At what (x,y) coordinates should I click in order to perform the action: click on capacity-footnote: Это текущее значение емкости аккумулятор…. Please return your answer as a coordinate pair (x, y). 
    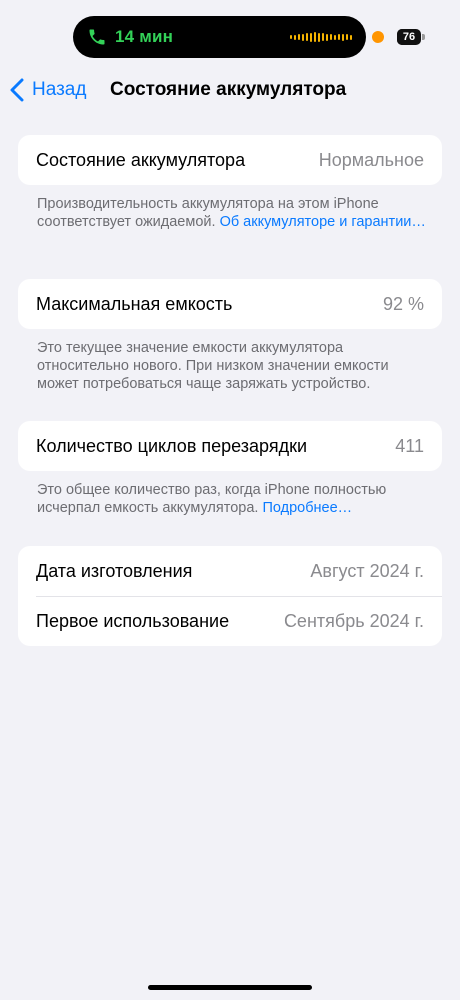
    Looking at the image, I should click on (232, 366).